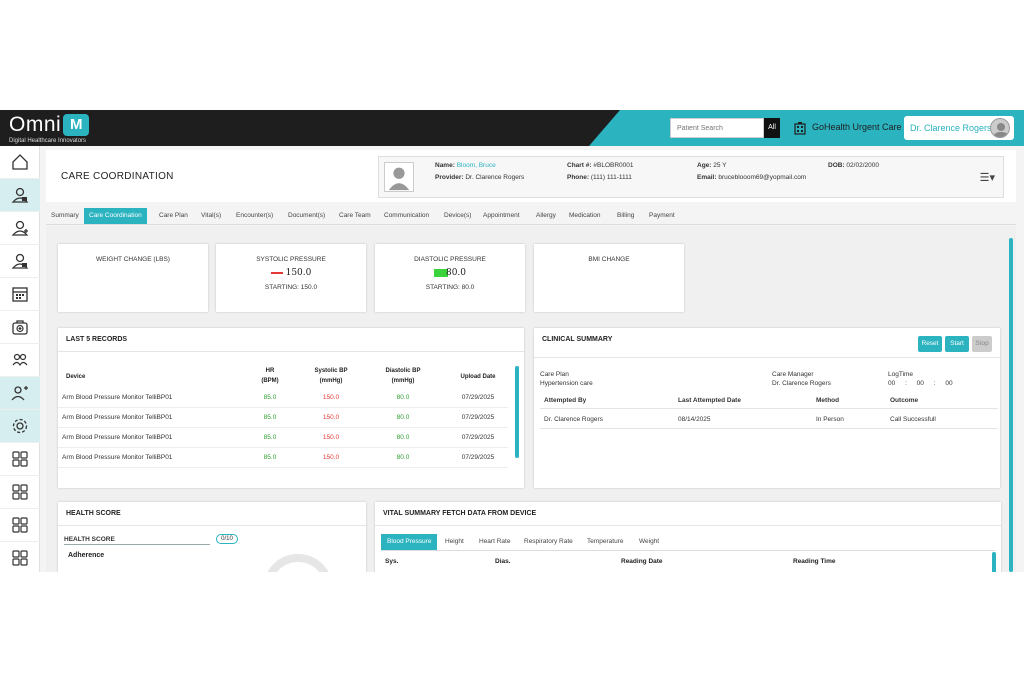  What do you see at coordinates (982, 344) in the screenshot?
I see `stop-button: Stop` at bounding box center [982, 344].